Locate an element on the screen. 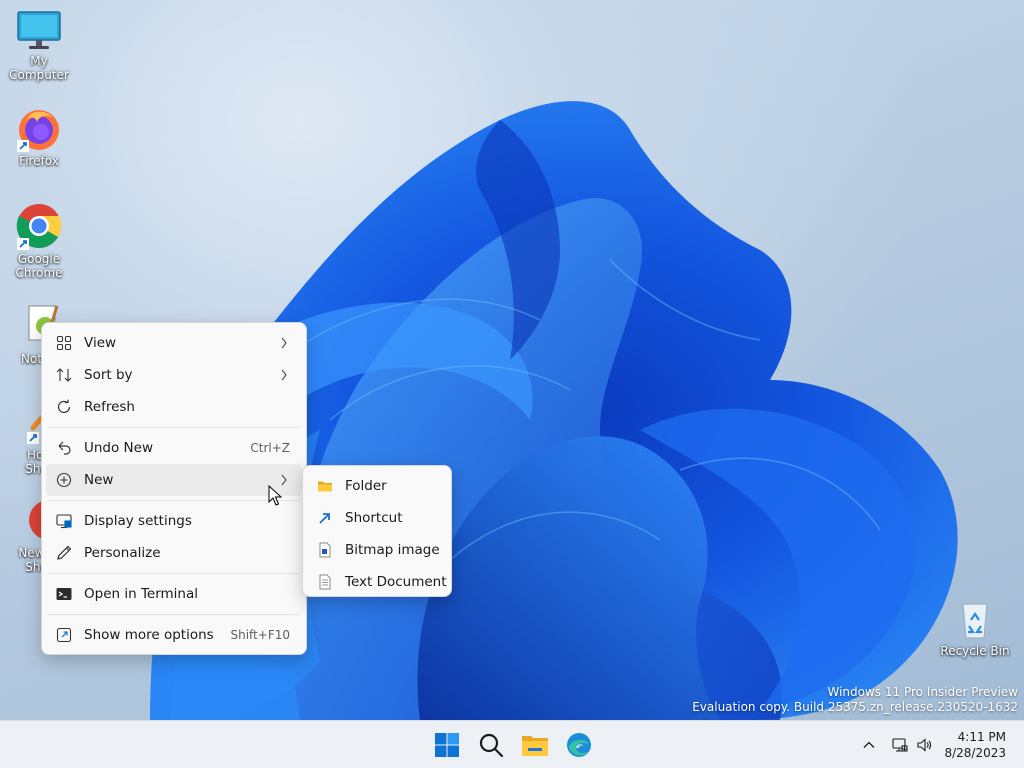  menu-item-undo-new: Undo New Ctrl+Z is located at coordinates (174, 448).